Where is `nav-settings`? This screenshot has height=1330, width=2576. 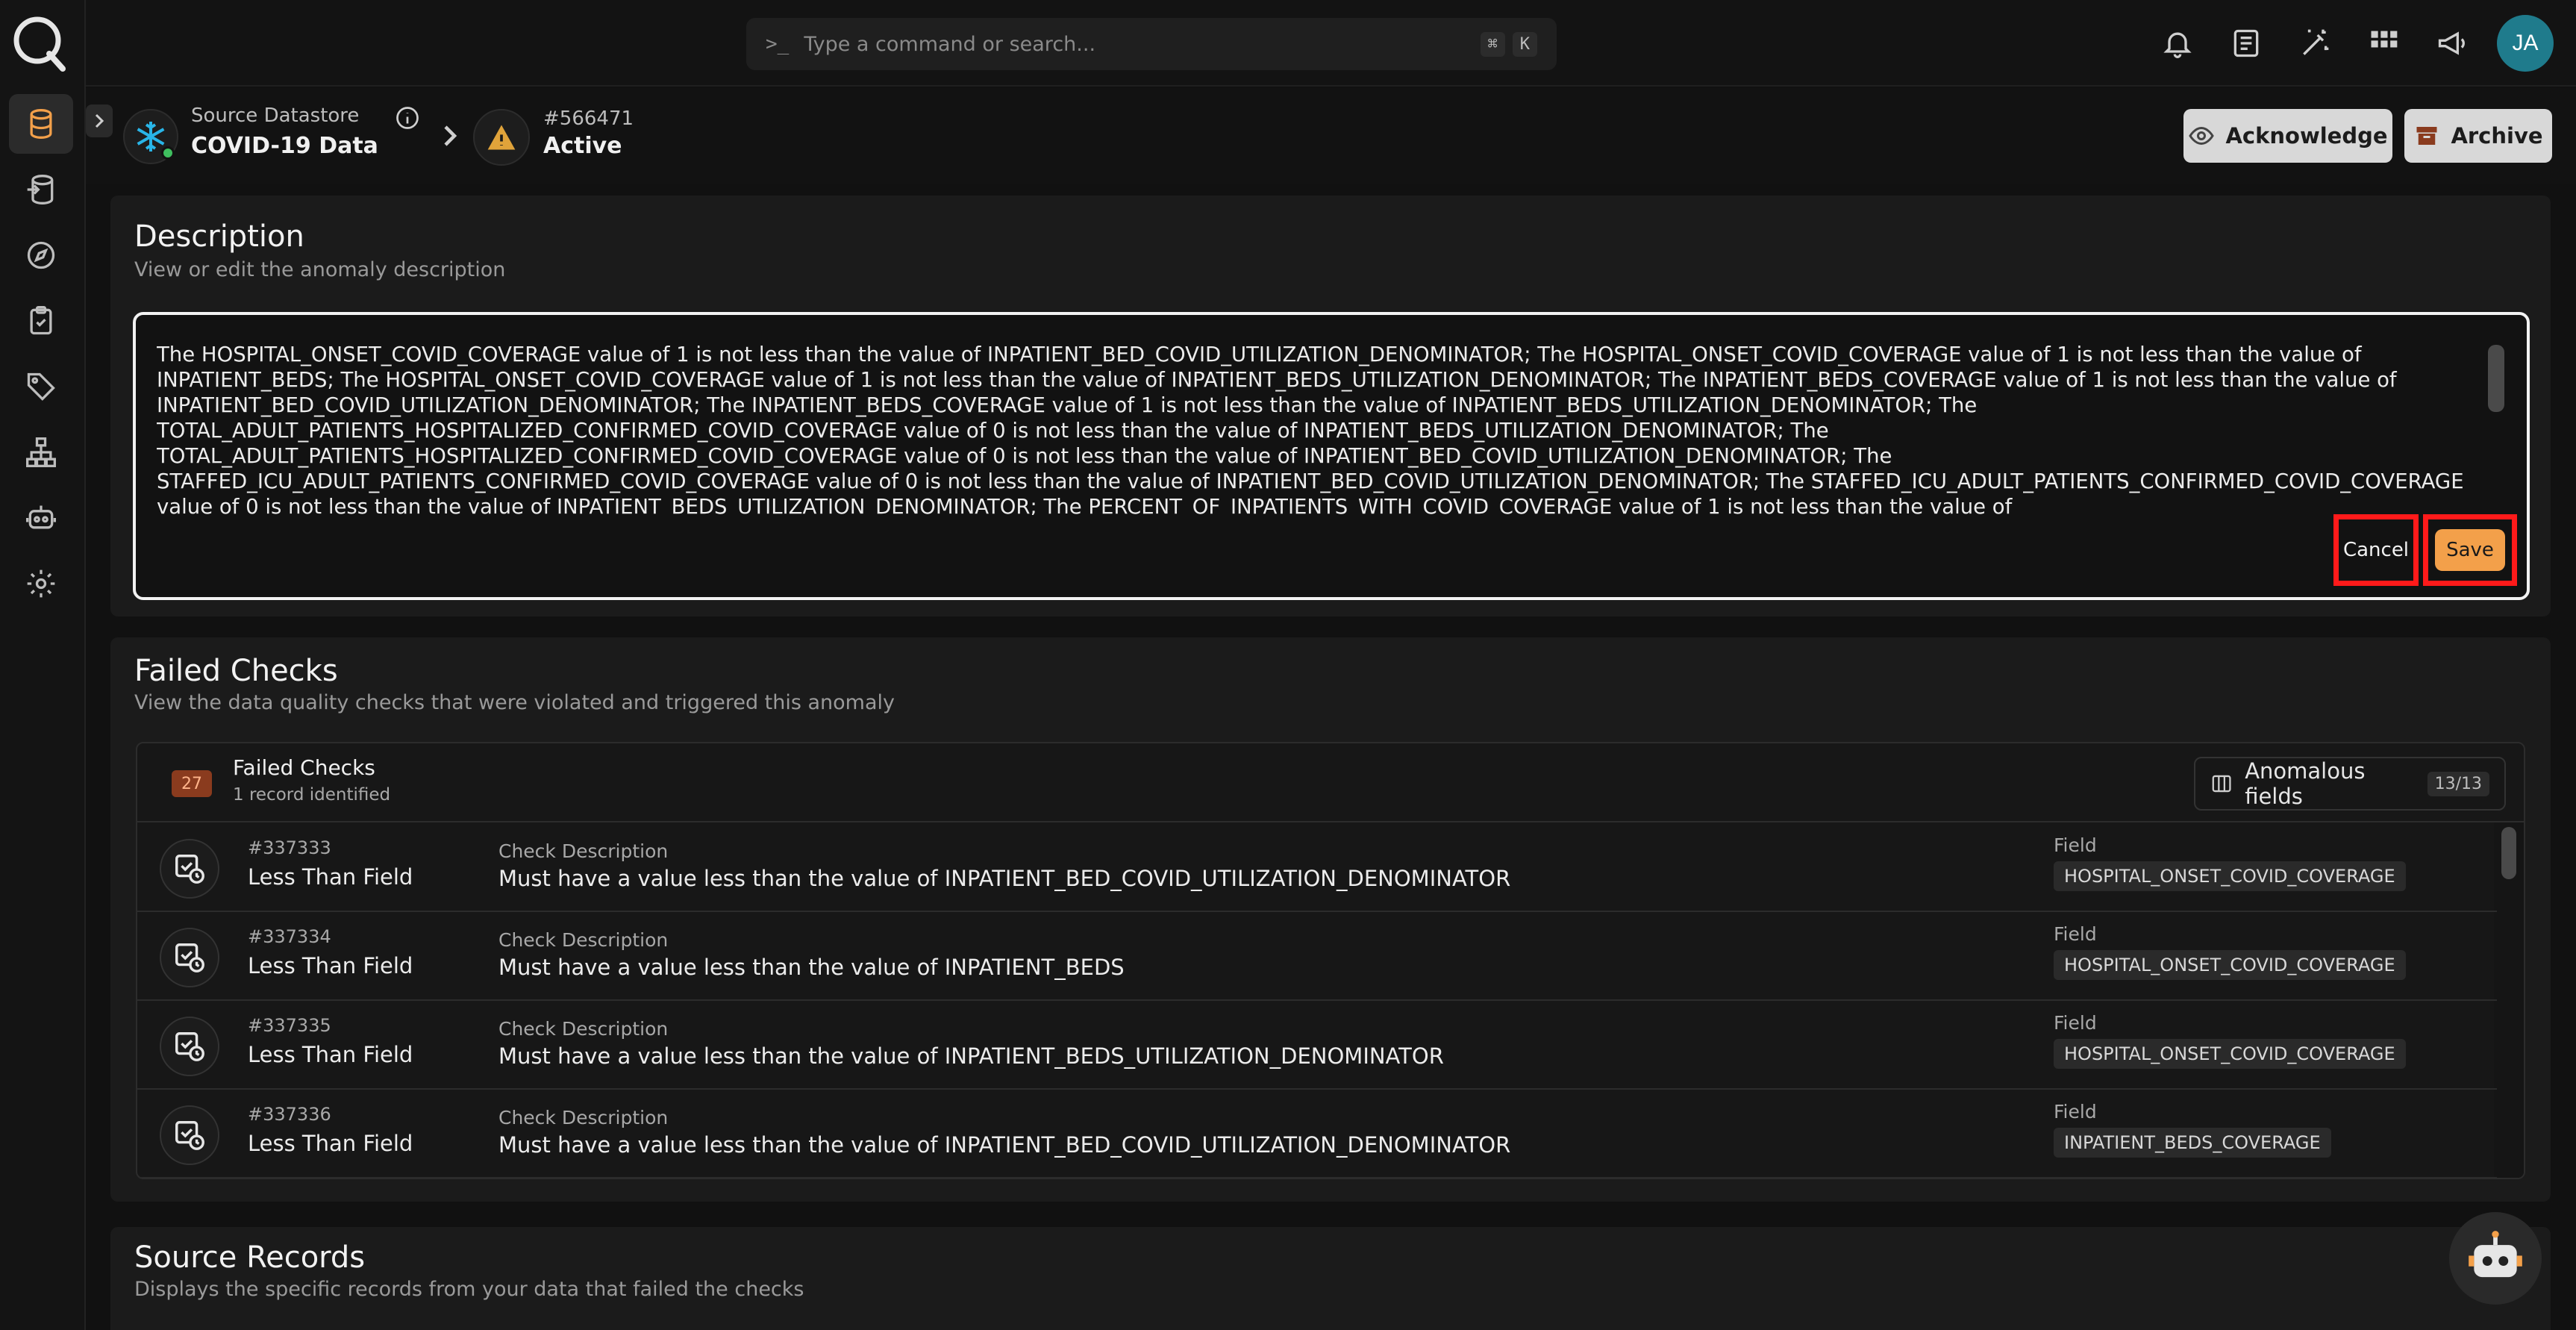 nav-settings is located at coordinates (41, 584).